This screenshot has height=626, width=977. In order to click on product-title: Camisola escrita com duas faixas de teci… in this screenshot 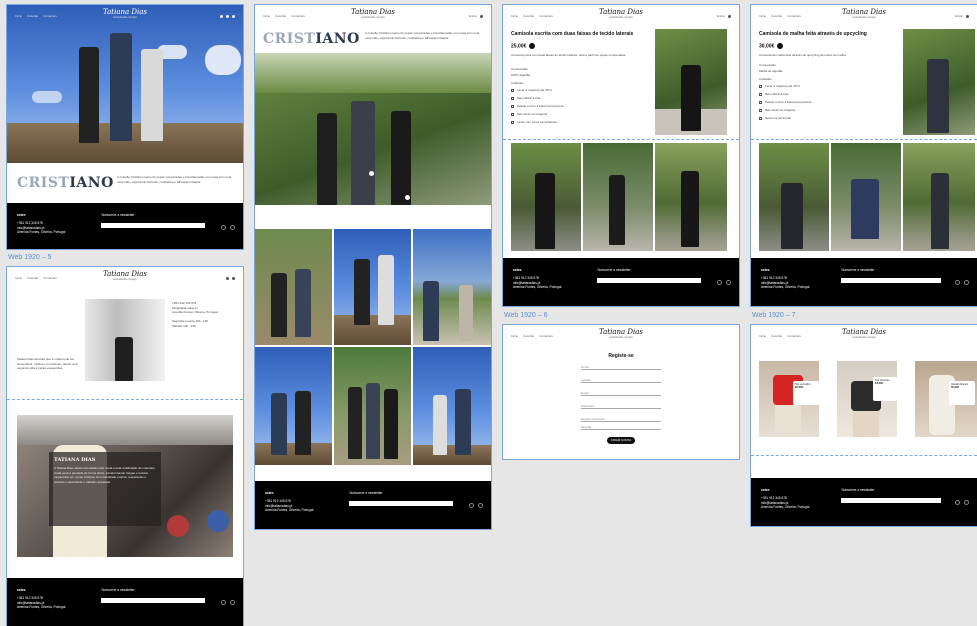, I will do `click(572, 34)`.